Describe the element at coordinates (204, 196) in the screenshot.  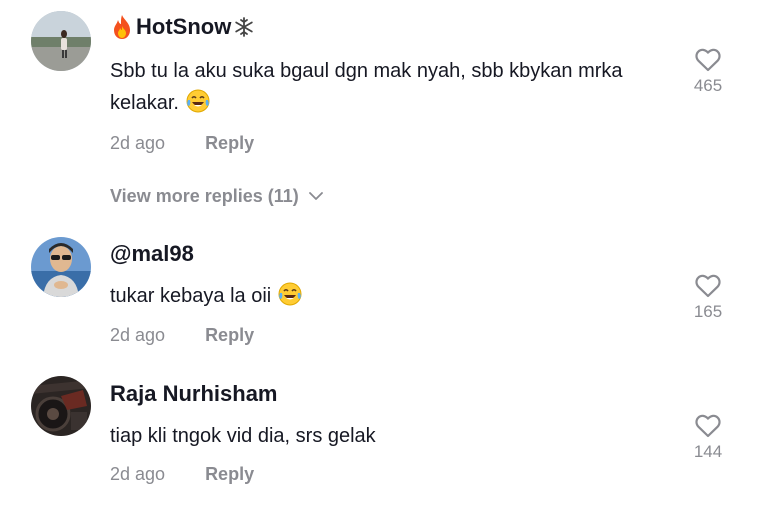
I see `view-more-replies-label: View more replies (11)` at that location.